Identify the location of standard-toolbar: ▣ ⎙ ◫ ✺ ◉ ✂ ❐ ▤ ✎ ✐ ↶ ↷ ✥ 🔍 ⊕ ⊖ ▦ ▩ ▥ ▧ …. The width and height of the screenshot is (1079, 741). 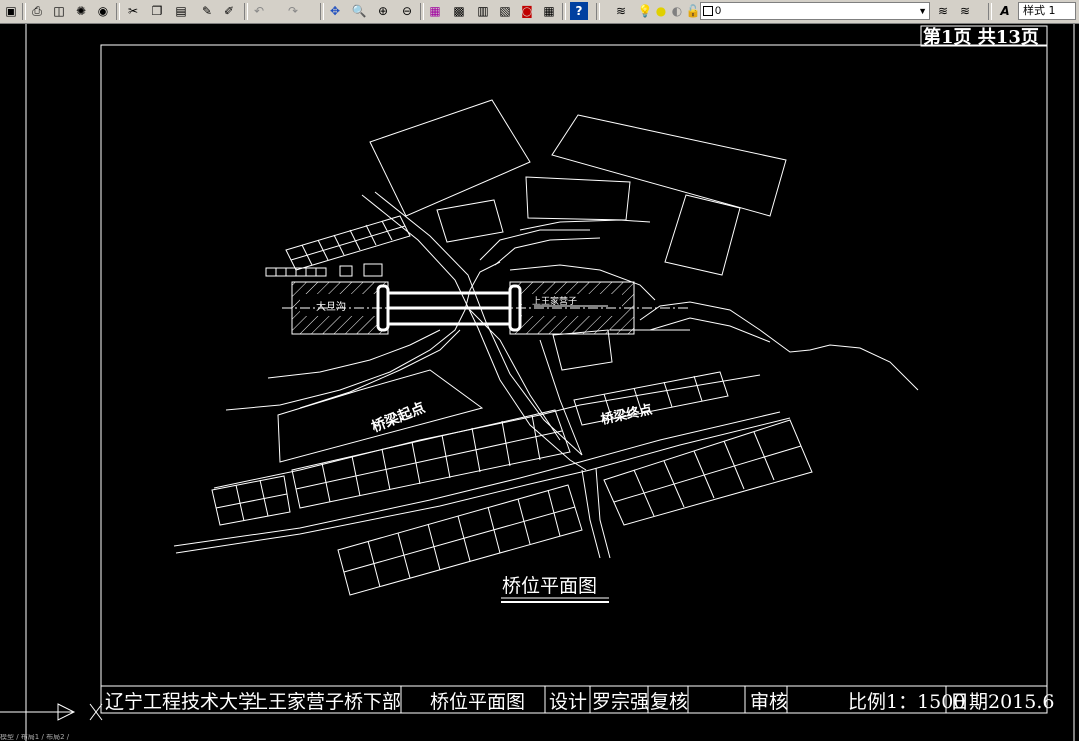
(539, 12).